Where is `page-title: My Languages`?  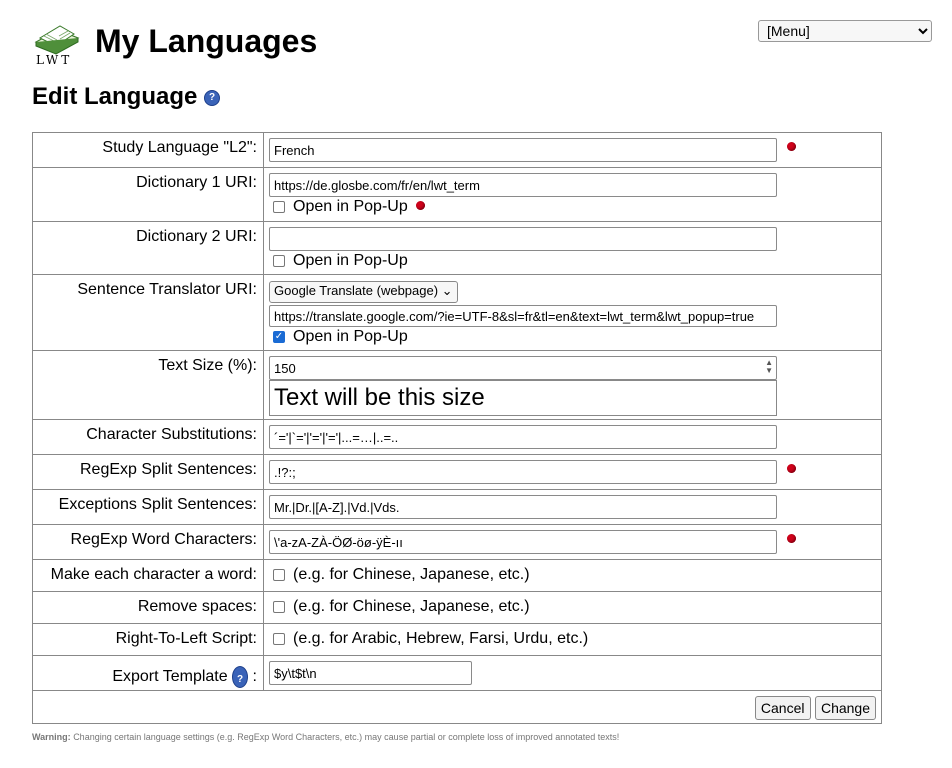 page-title: My Languages is located at coordinates (206, 41).